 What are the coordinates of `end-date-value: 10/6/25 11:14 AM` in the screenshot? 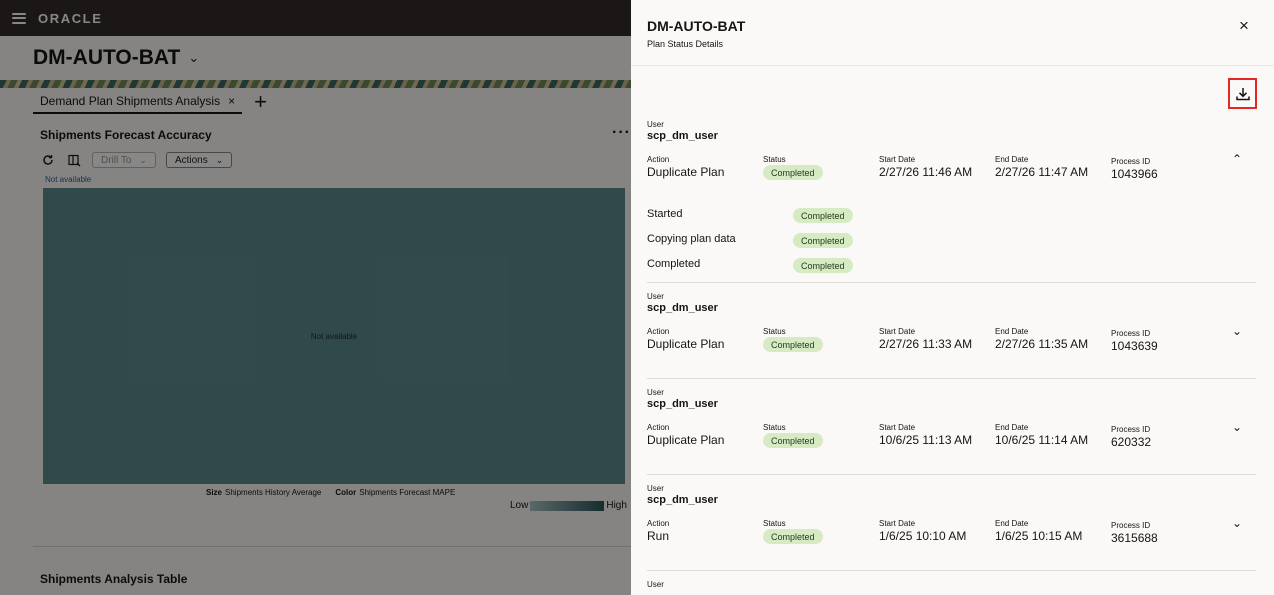 It's located at (1042, 440).